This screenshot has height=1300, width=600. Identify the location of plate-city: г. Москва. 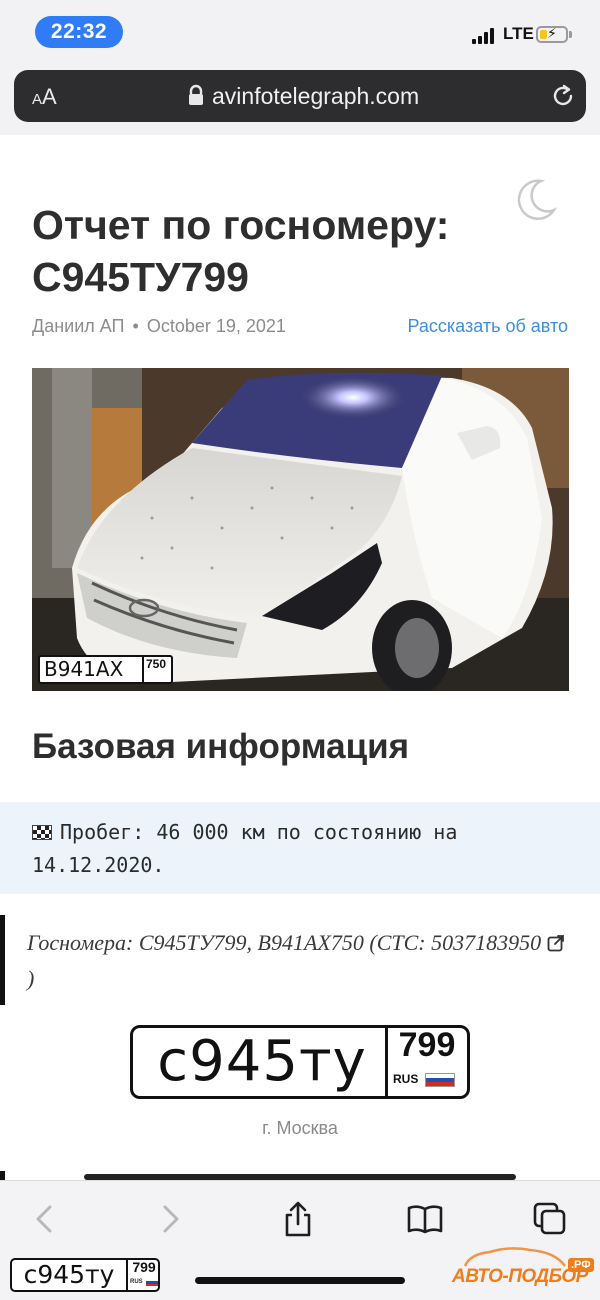
(300, 1128).